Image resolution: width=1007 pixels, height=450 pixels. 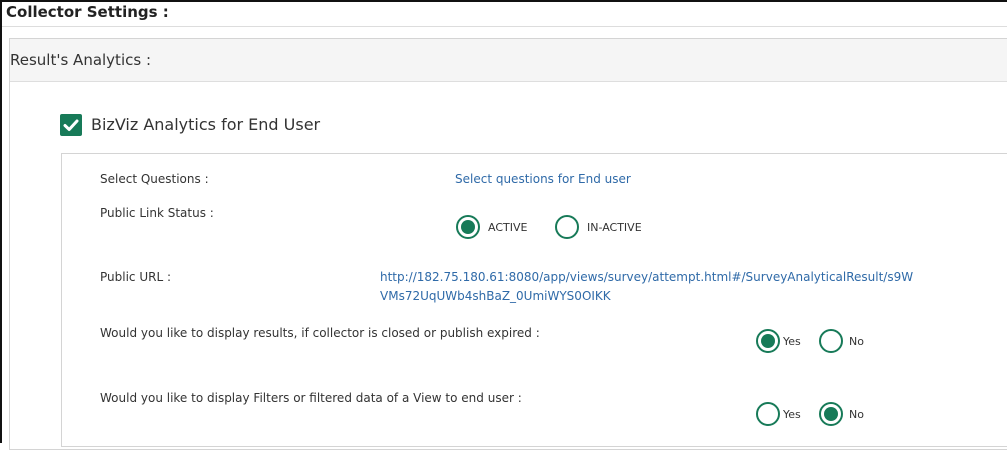 I want to click on page-title: Collector Settings :, so click(x=87, y=12).